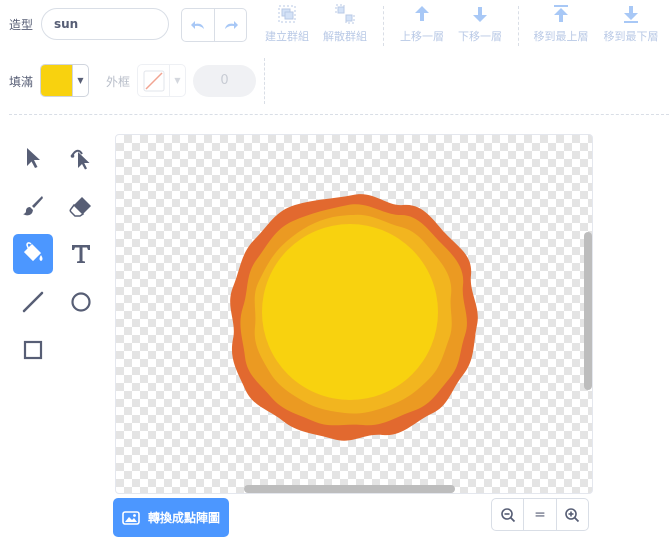 This screenshot has height=541, width=669. Describe the element at coordinates (422, 13) in the screenshot. I see `arrow-up-icon` at that location.